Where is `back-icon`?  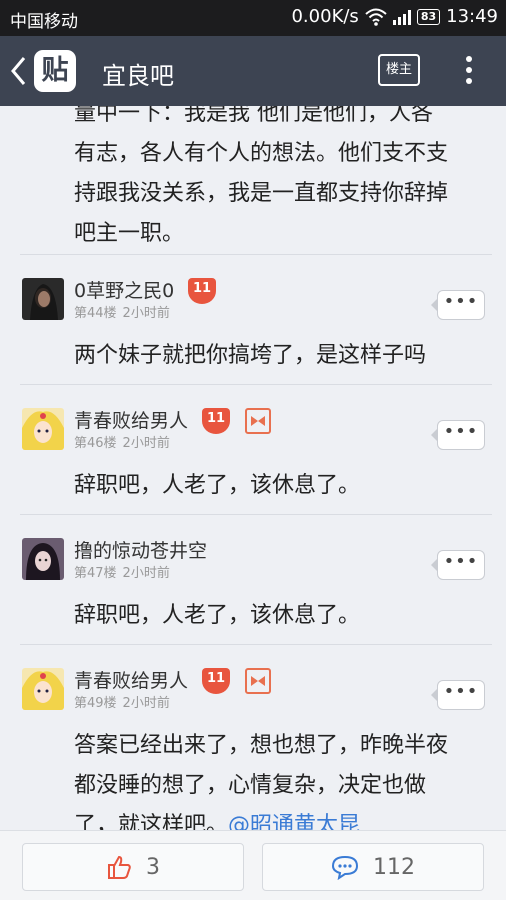 back-icon is located at coordinates (19, 71).